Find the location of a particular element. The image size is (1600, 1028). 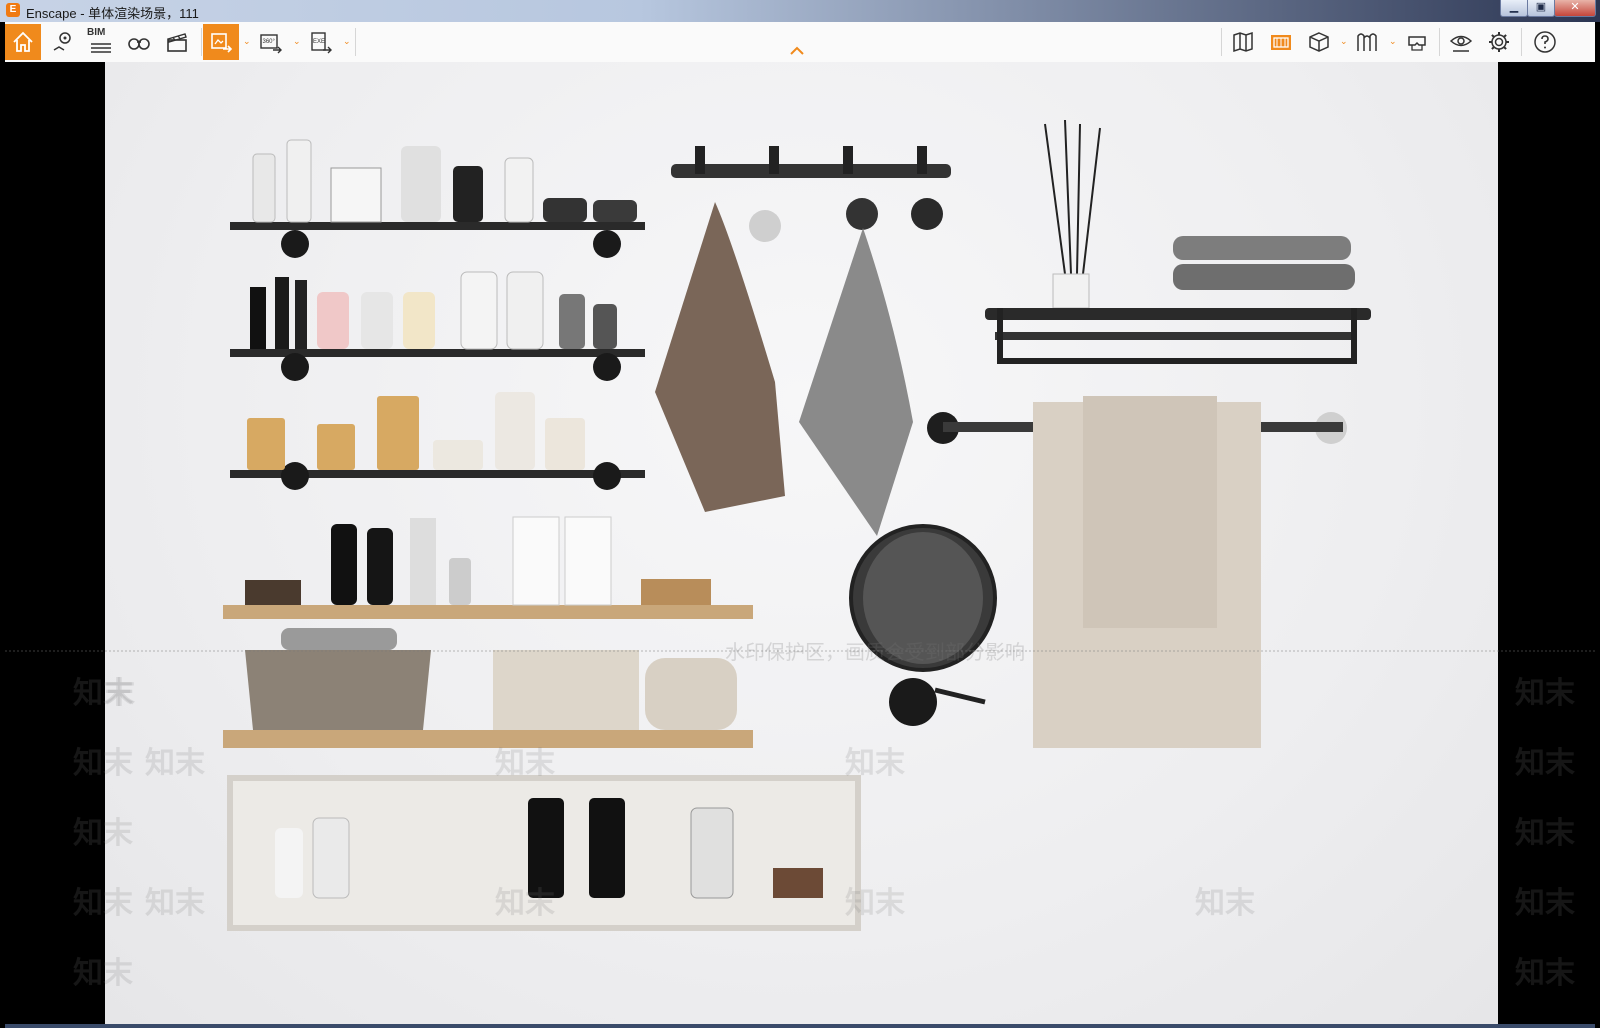

window-title-bar: E Enscape - 单体渲染场景，111 ▁ ▣ ✕ is located at coordinates (800, 11).